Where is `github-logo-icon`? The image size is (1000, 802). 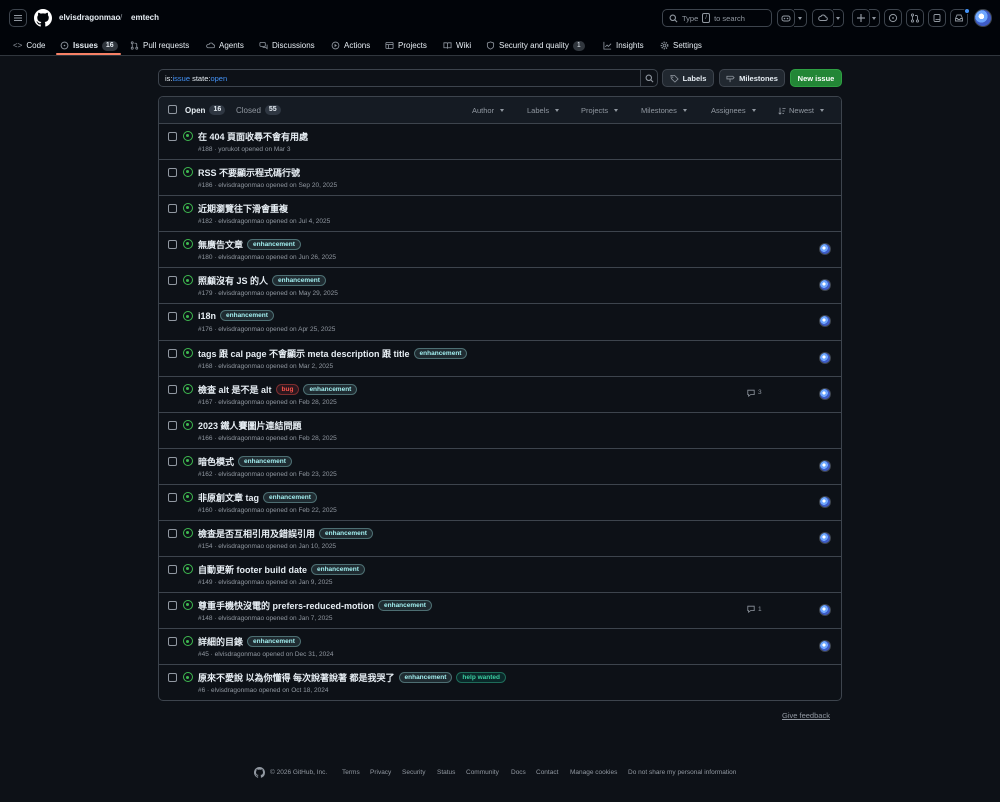
github-logo-icon is located at coordinates (43, 18).